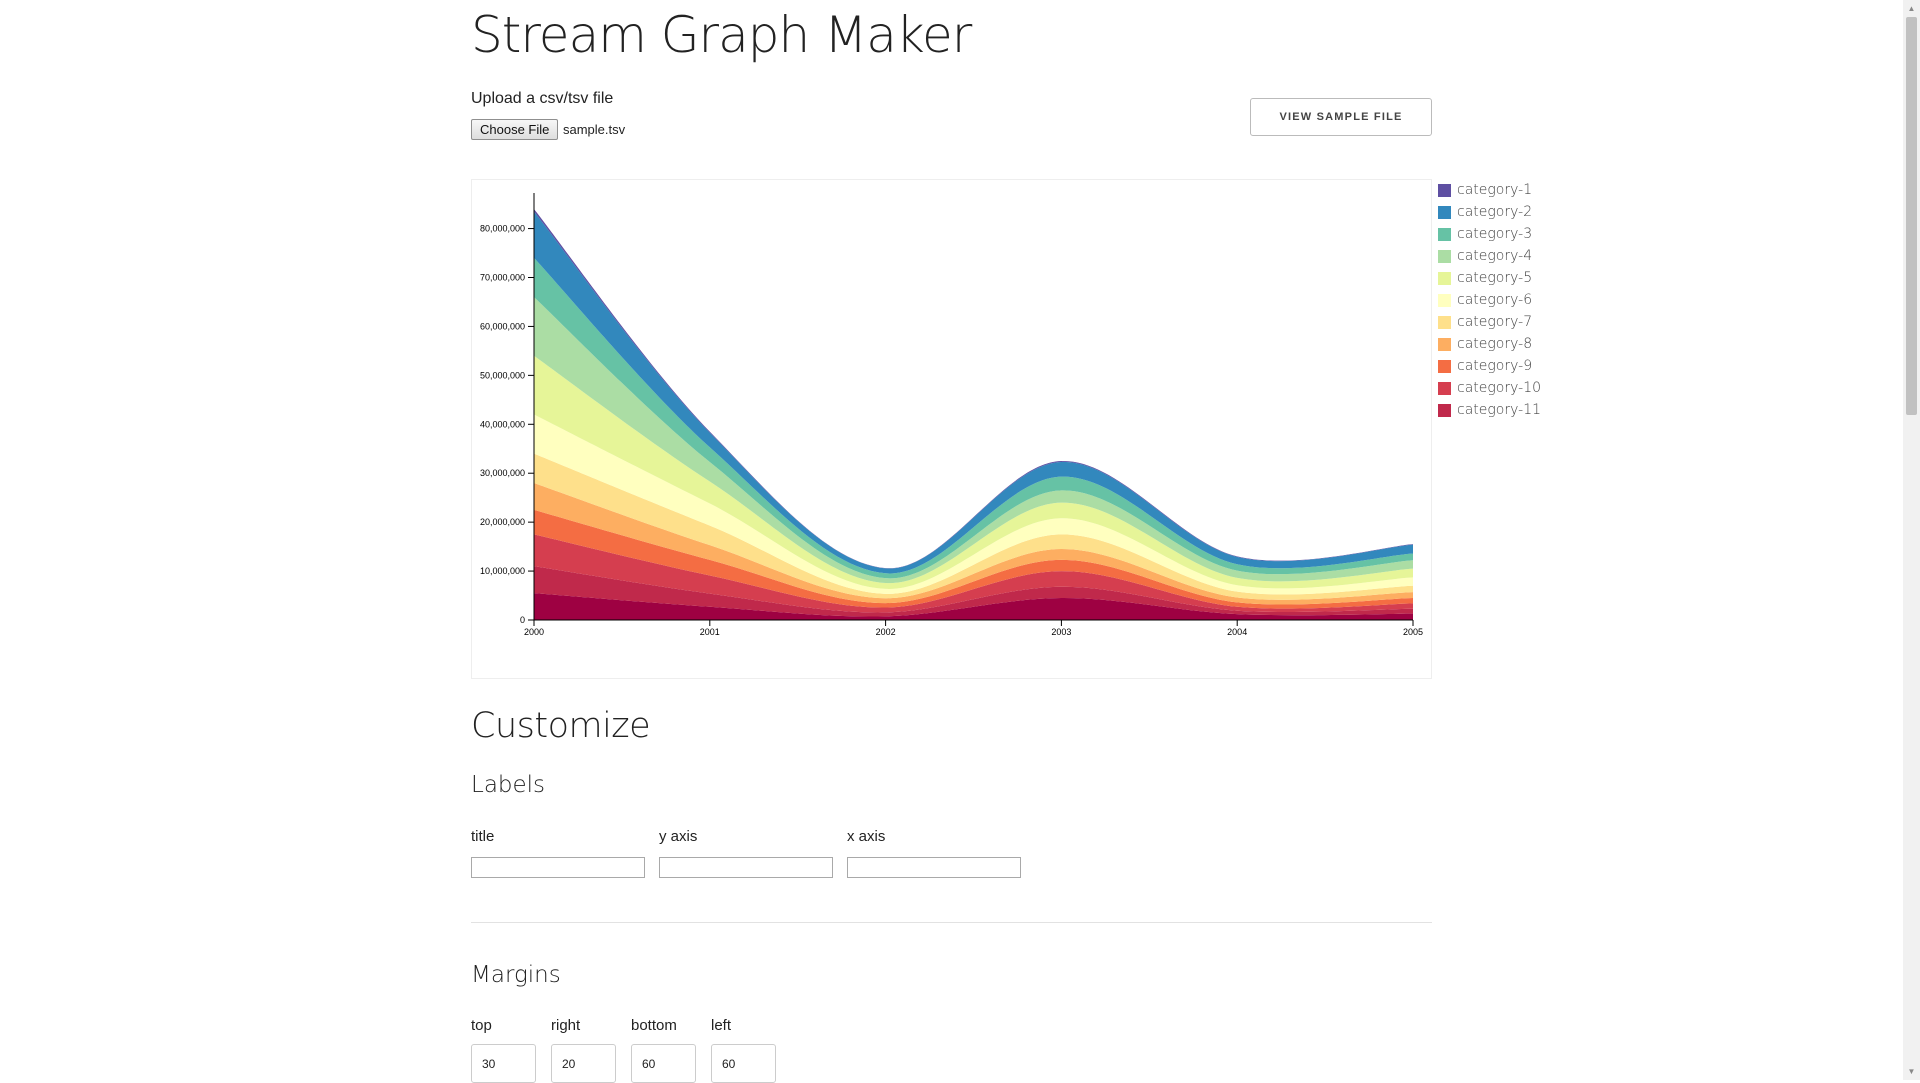 The height and width of the screenshot is (1083, 1920). I want to click on x-tick-label: 2001, so click(710, 632).